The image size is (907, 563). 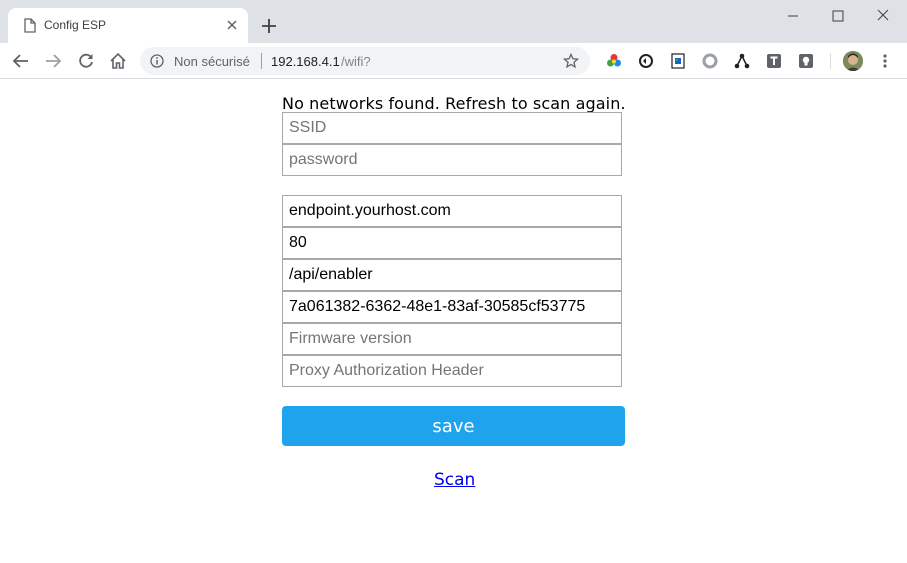 I want to click on reload-icon, so click(x=86, y=61).